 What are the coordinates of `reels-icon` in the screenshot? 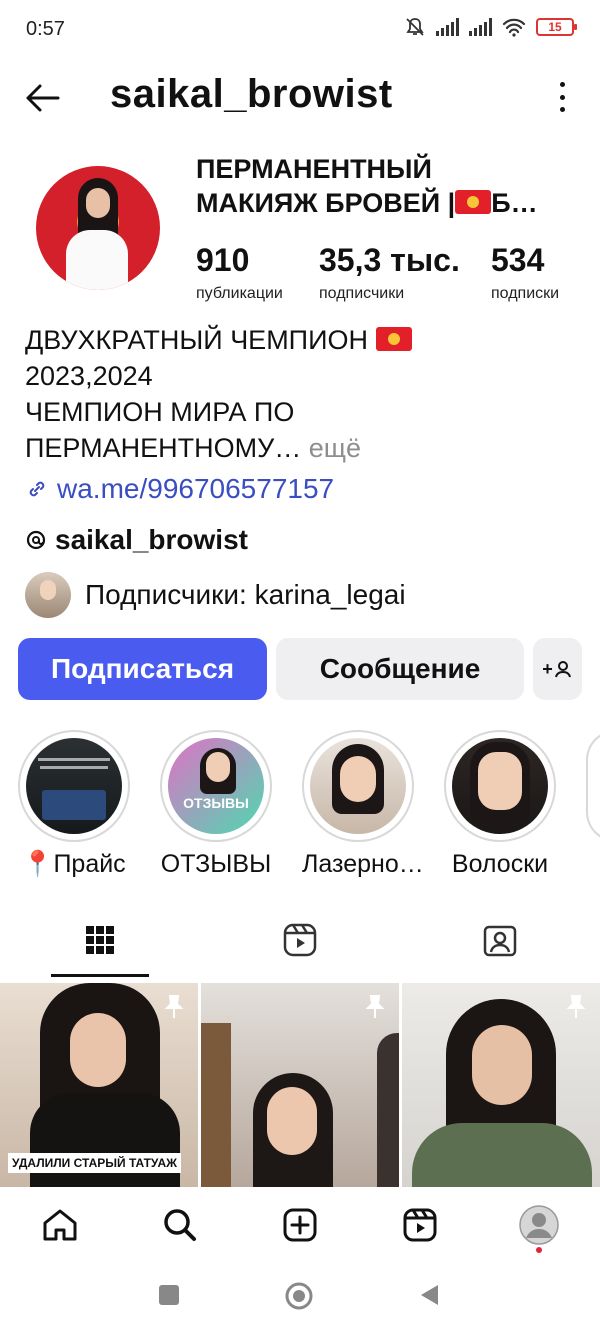 It's located at (300, 940).